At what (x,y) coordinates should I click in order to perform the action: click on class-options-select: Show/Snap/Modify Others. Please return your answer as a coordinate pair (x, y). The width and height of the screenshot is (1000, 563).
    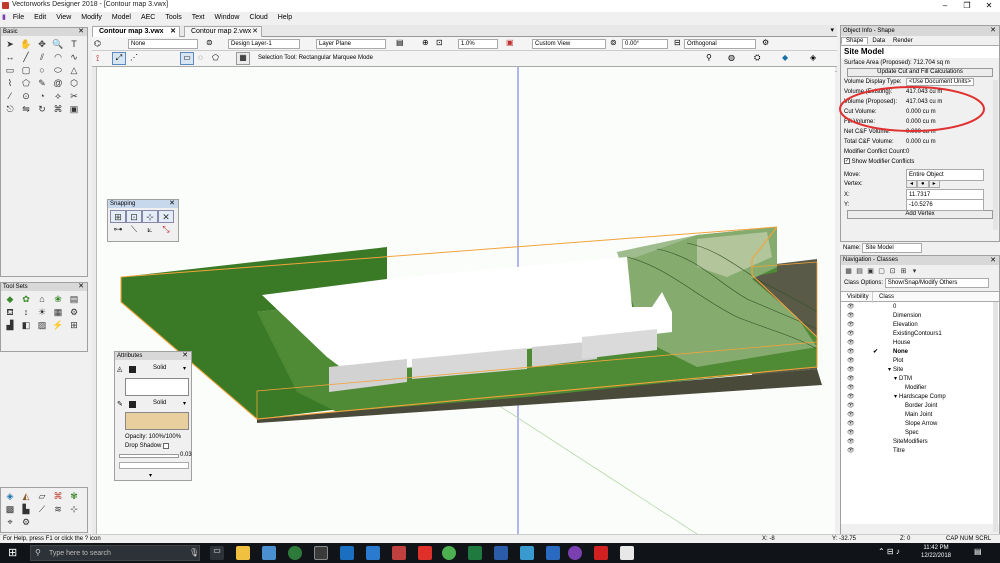
    Looking at the image, I should click on (936, 283).